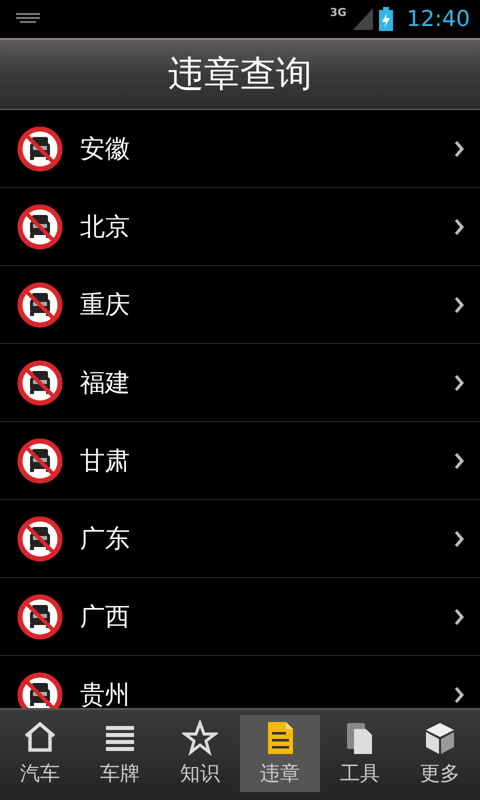 This screenshot has width=480, height=800. What do you see at coordinates (105, 693) in the screenshot?
I see `province-name: 贵州` at bounding box center [105, 693].